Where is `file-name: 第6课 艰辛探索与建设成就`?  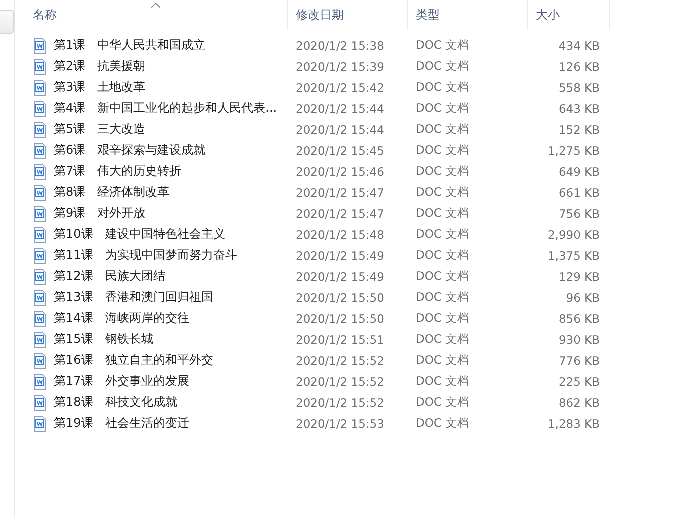 file-name: 第6课 艰辛探索与建设成就 is located at coordinates (130, 150).